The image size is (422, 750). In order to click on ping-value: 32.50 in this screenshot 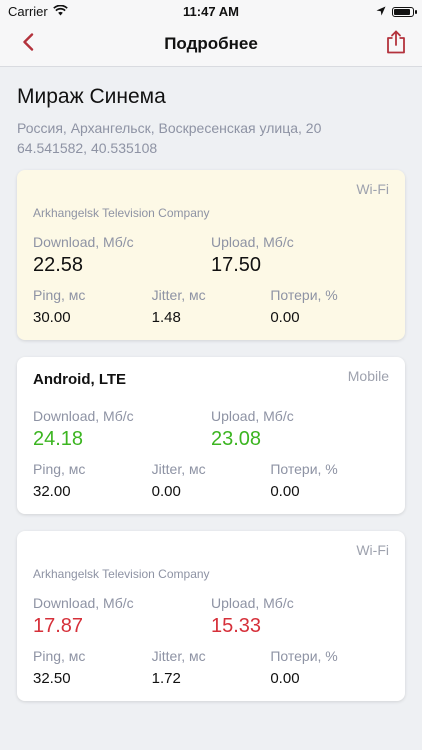, I will do `click(52, 678)`.